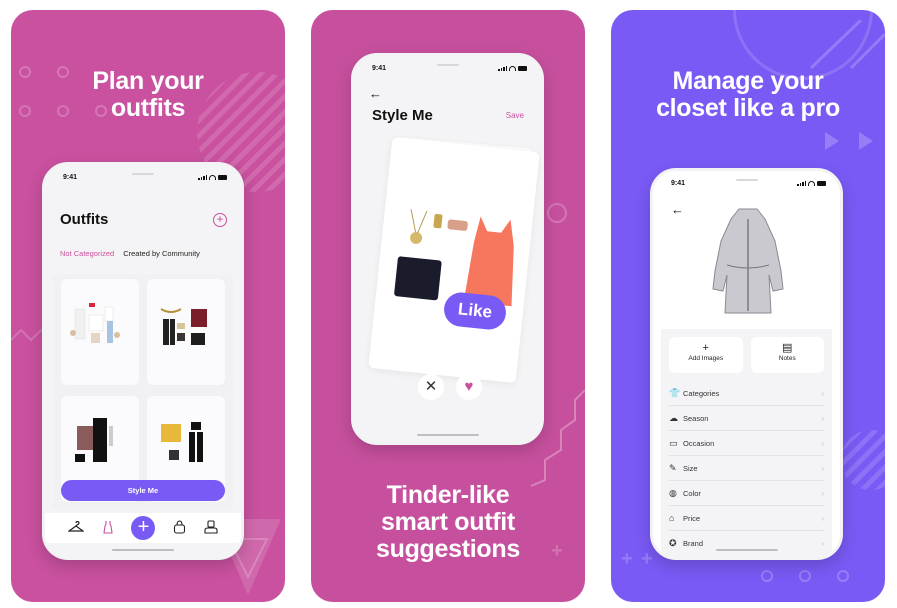 The width and height of the screenshot is (897, 608). Describe the element at coordinates (515, 115) in the screenshot. I see `save-button: Save` at that location.